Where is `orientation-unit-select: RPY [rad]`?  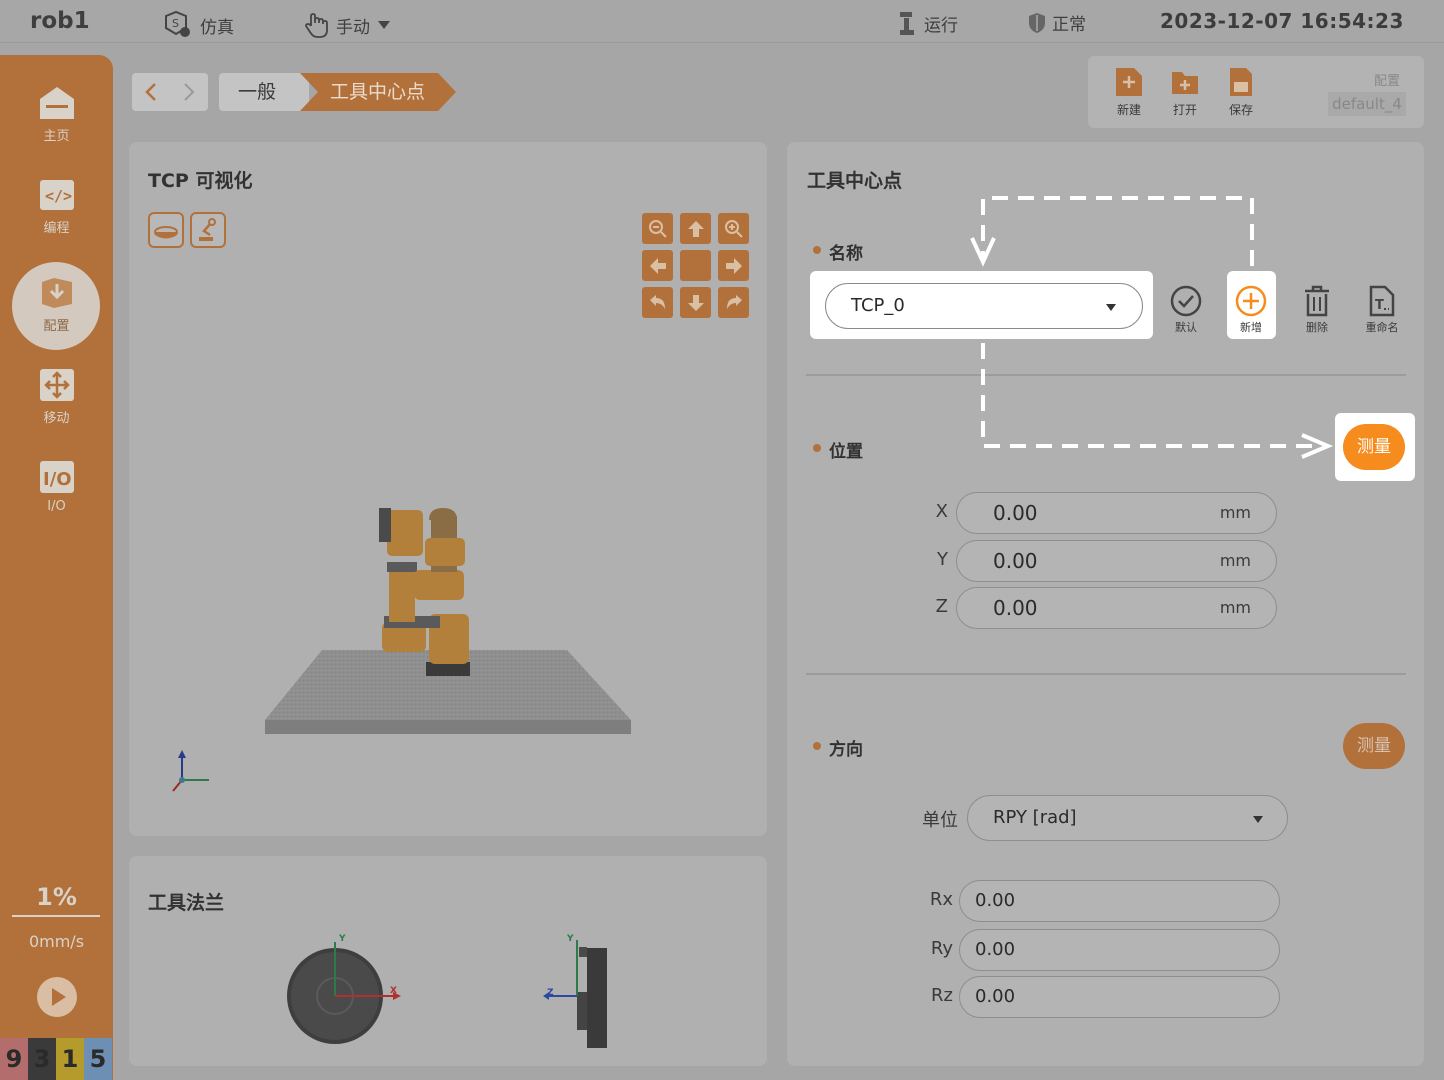 orientation-unit-select: RPY [rad] is located at coordinates (1127, 818).